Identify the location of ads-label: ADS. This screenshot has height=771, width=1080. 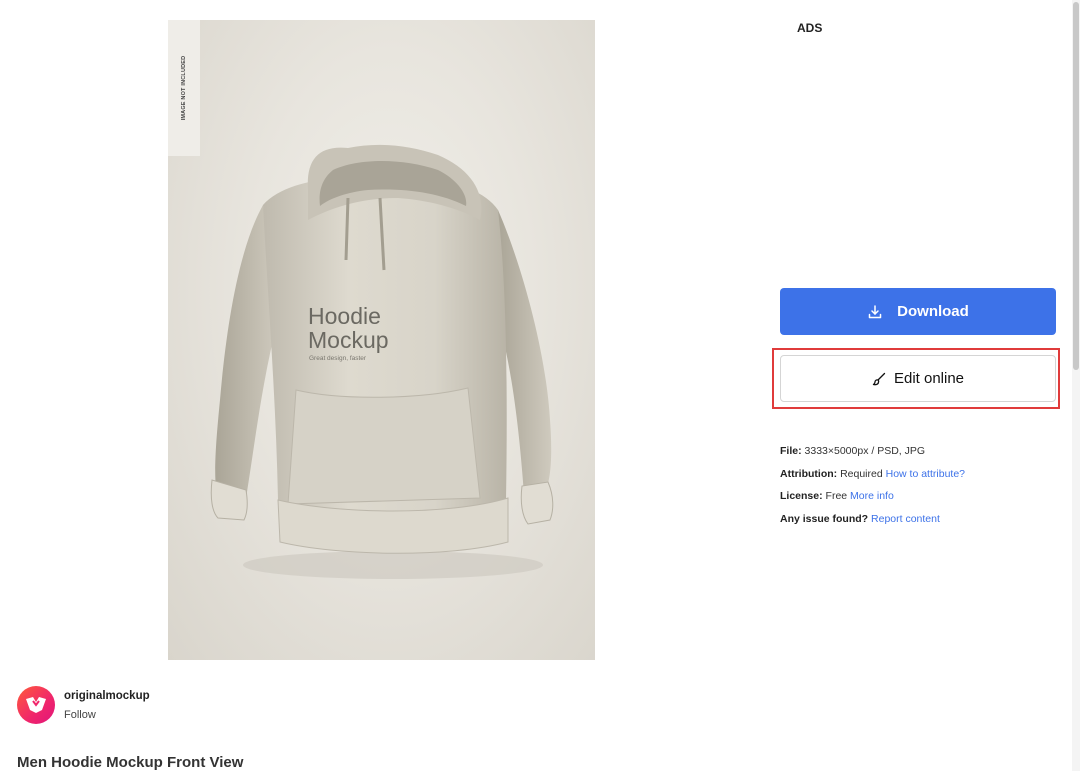
(810, 28).